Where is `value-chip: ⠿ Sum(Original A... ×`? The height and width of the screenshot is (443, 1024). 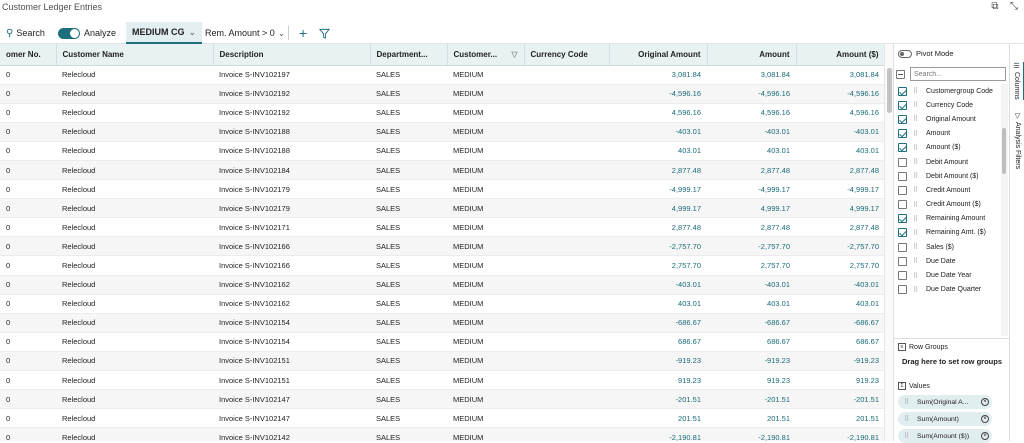
value-chip: ⠿ Sum(Original A... × is located at coordinates (945, 402).